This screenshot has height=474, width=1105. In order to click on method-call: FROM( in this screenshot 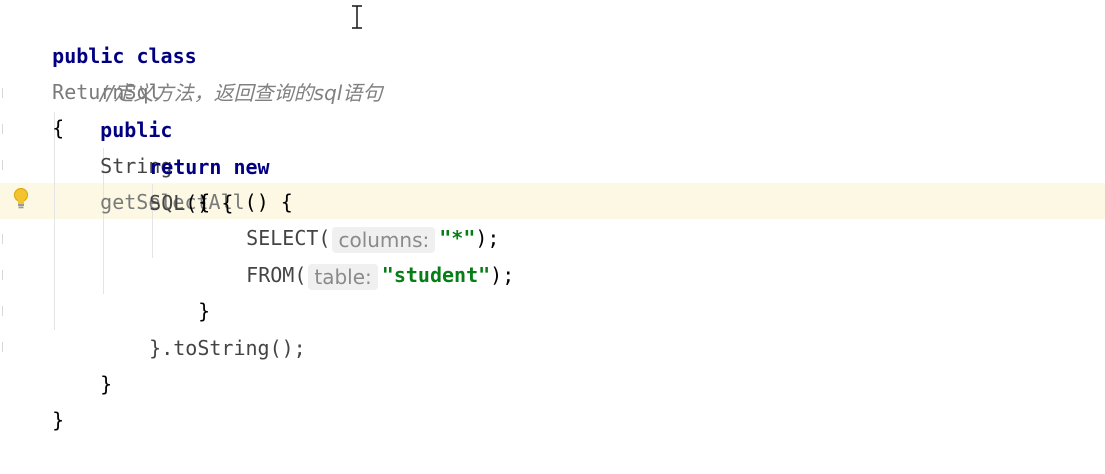, I will do `click(276, 275)`.